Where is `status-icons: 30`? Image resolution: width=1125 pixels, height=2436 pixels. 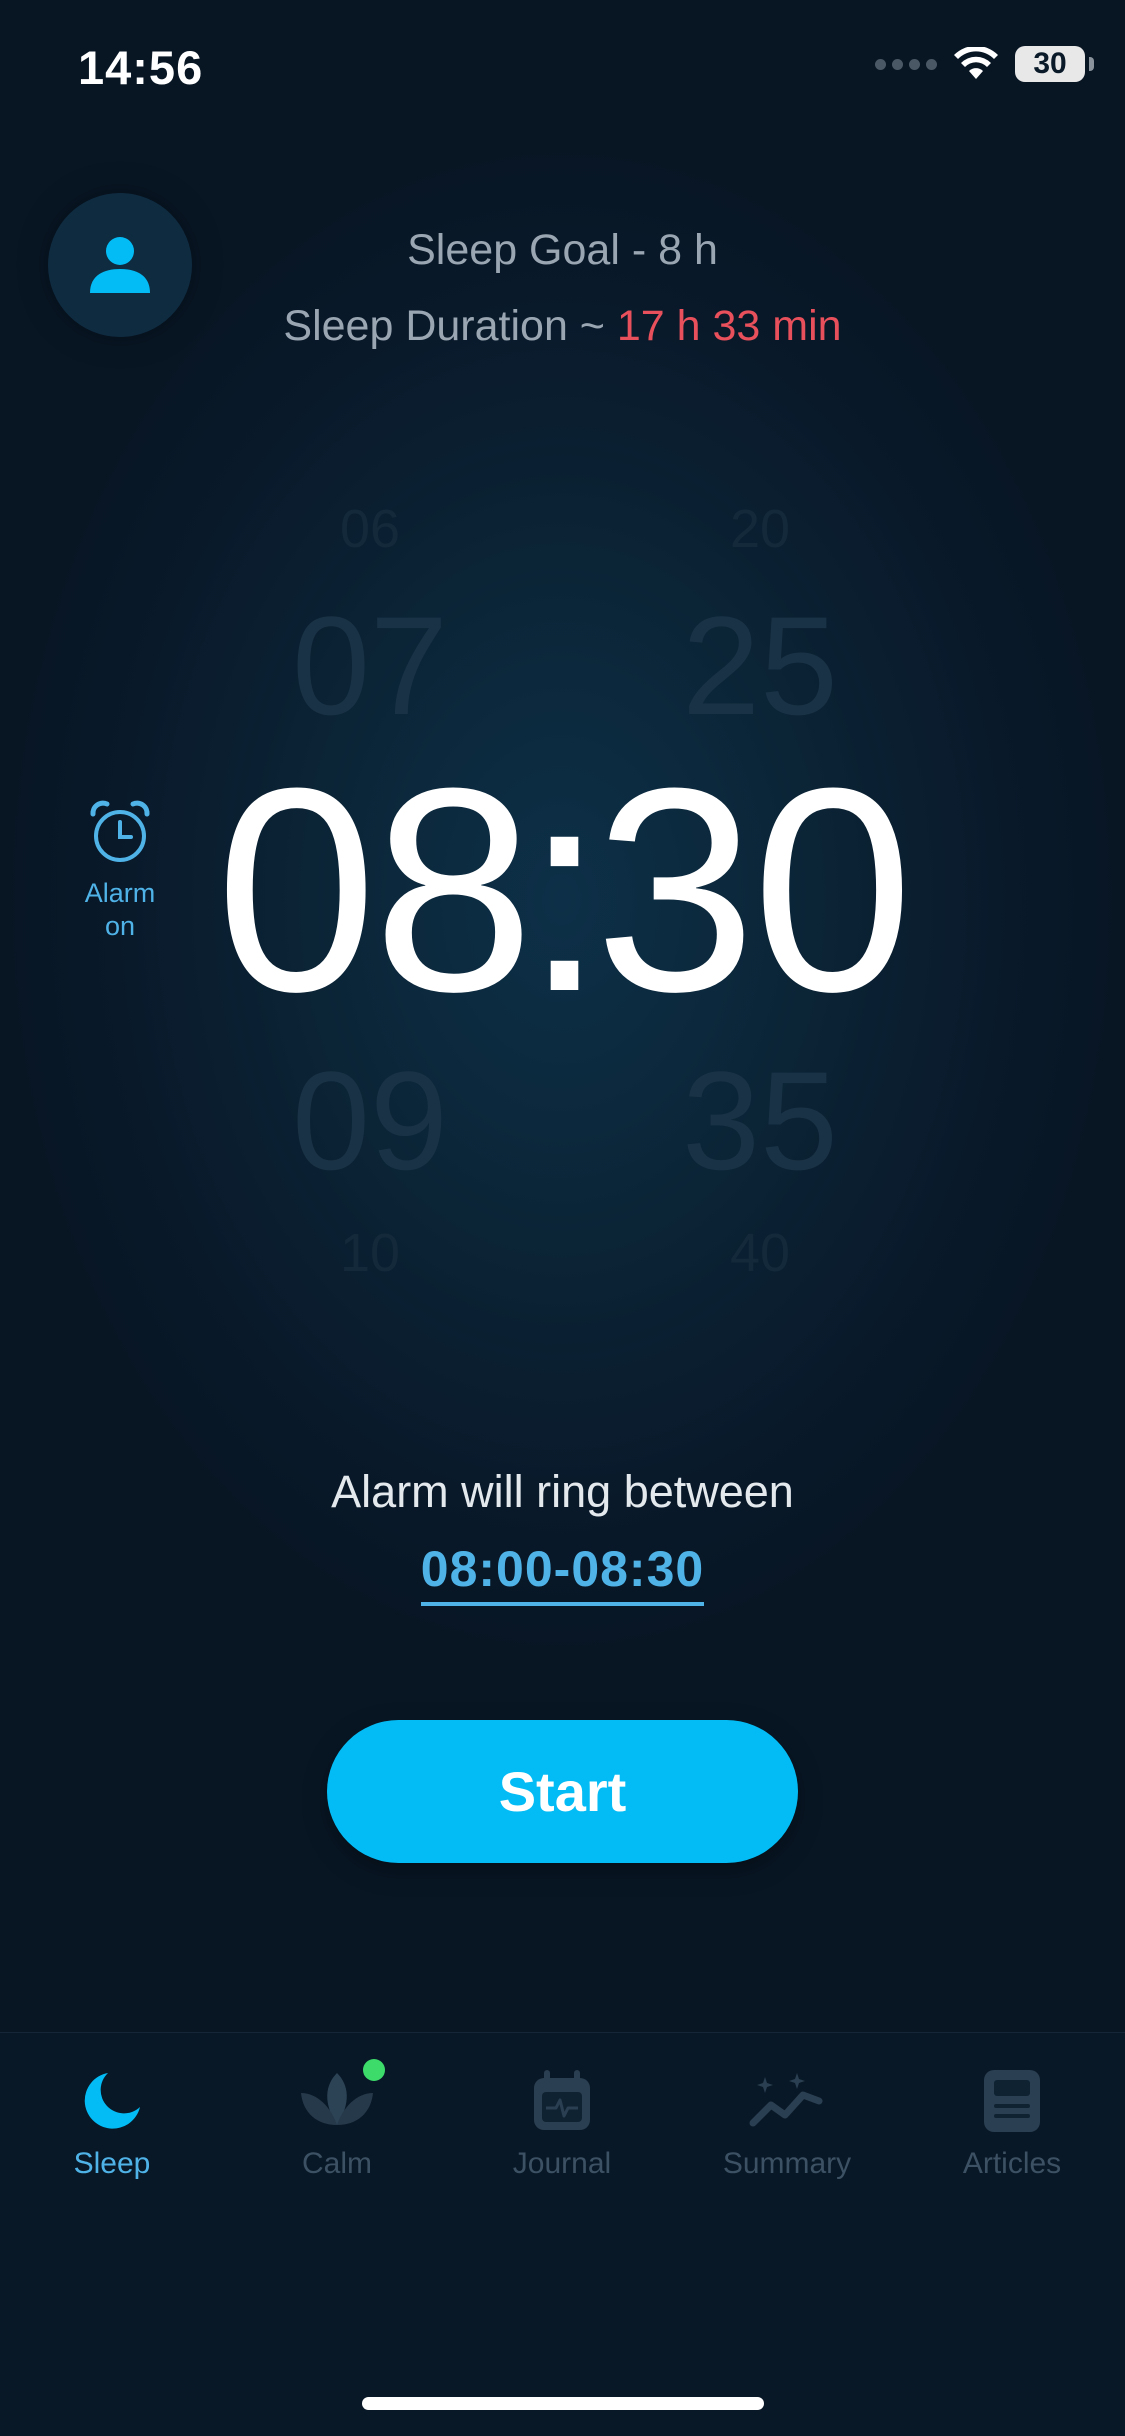
status-icons: 30 is located at coordinates (984, 64).